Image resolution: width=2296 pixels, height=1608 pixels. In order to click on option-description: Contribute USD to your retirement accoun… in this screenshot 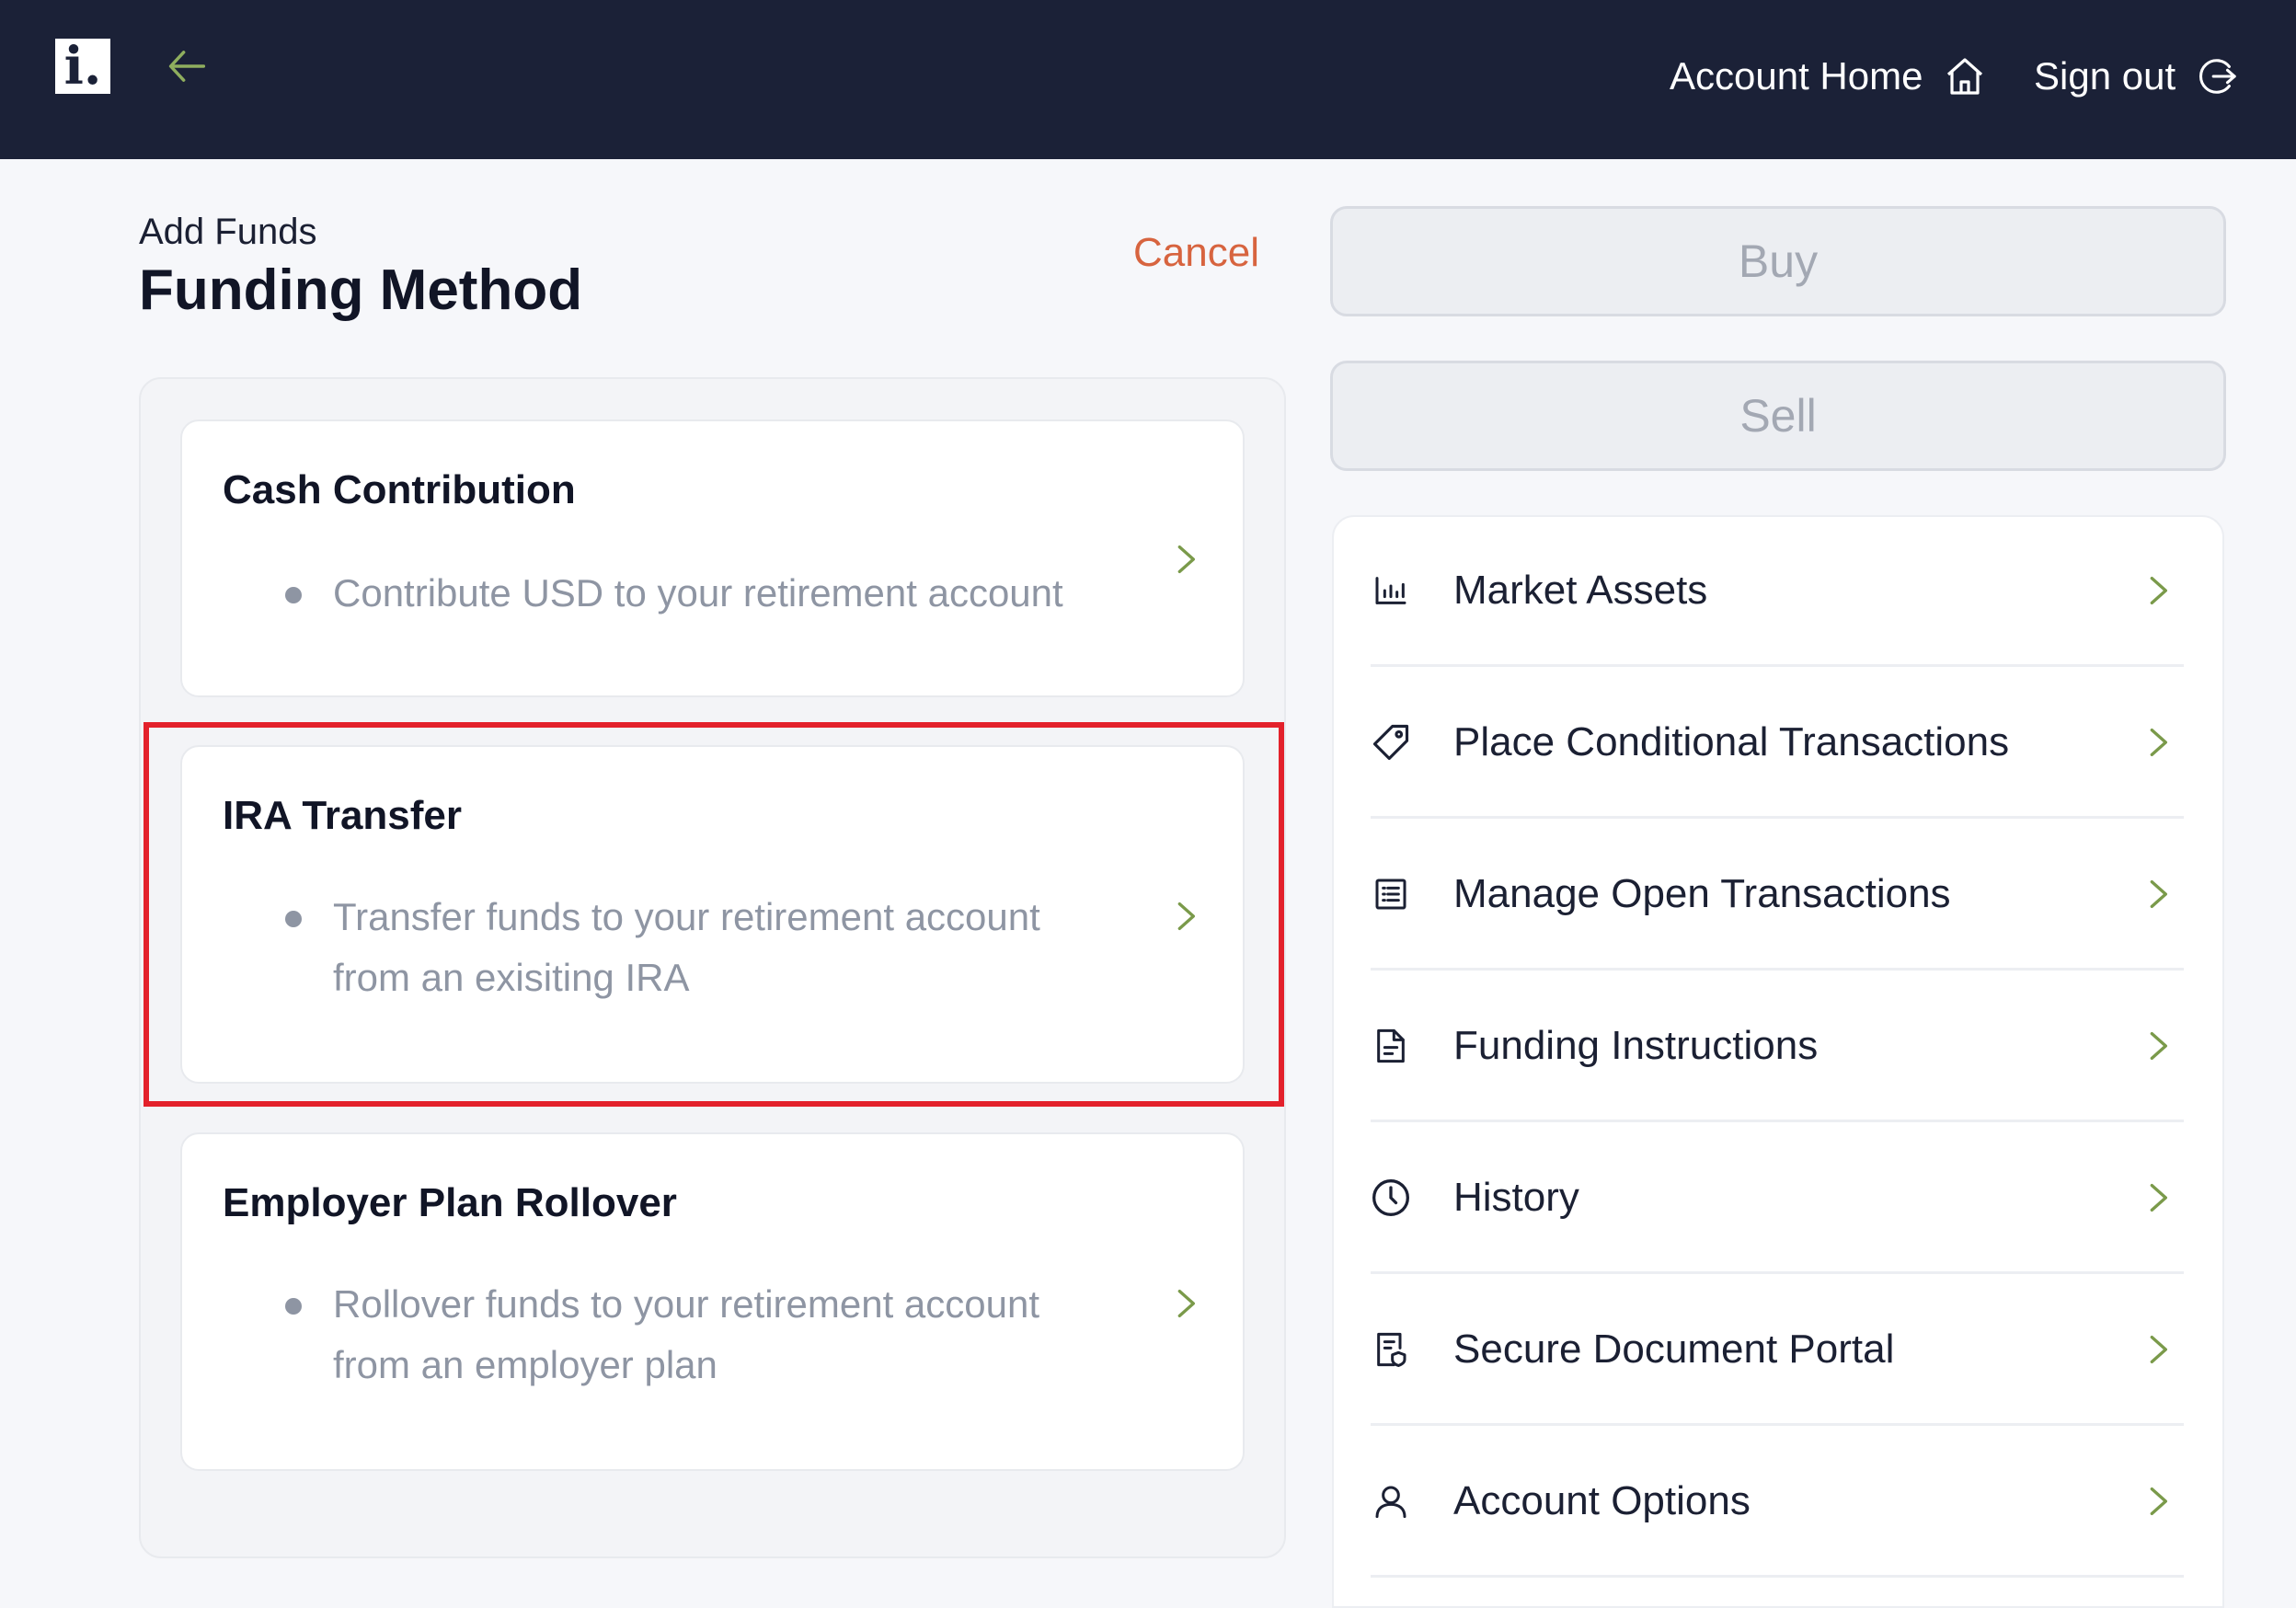, I will do `click(698, 592)`.